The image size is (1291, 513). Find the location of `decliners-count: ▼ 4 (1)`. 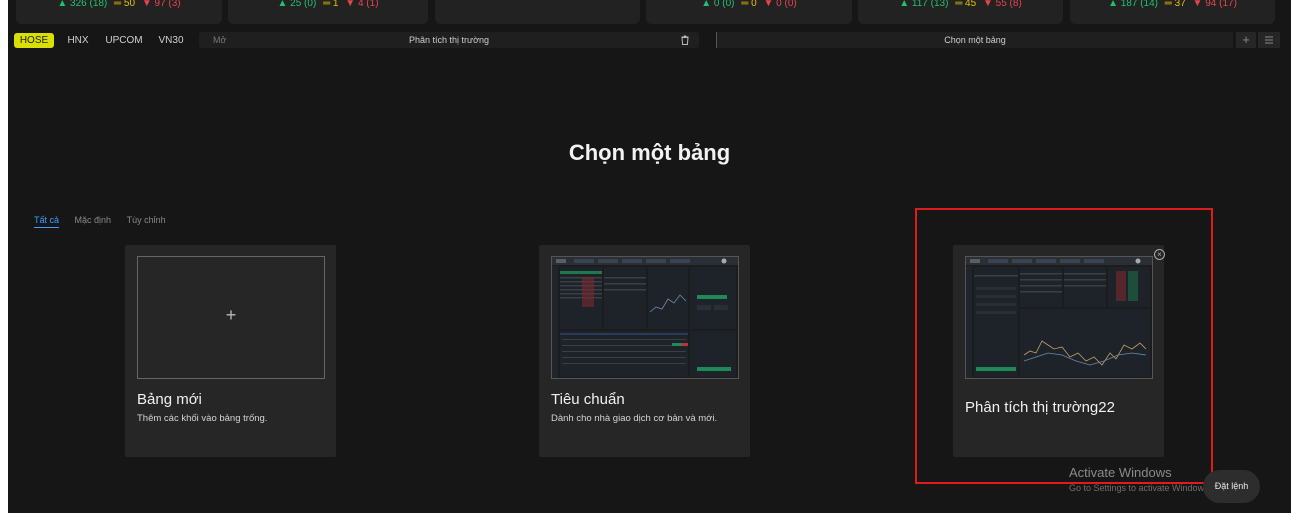

decliners-count: ▼ 4 (1) is located at coordinates (362, 4).